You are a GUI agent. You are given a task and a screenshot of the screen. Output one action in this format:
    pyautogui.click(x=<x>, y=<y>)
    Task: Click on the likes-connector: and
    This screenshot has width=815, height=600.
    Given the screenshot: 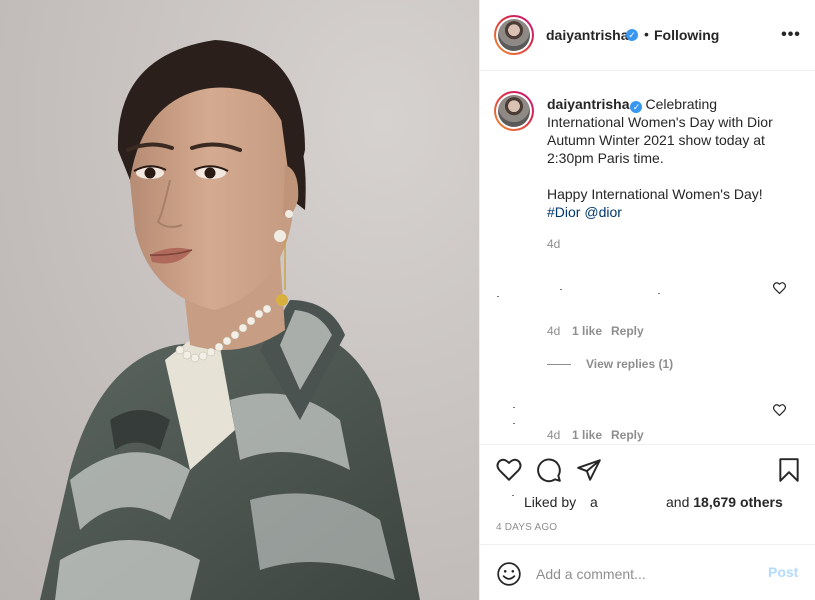 What is the action you would take?
    pyautogui.click(x=678, y=502)
    